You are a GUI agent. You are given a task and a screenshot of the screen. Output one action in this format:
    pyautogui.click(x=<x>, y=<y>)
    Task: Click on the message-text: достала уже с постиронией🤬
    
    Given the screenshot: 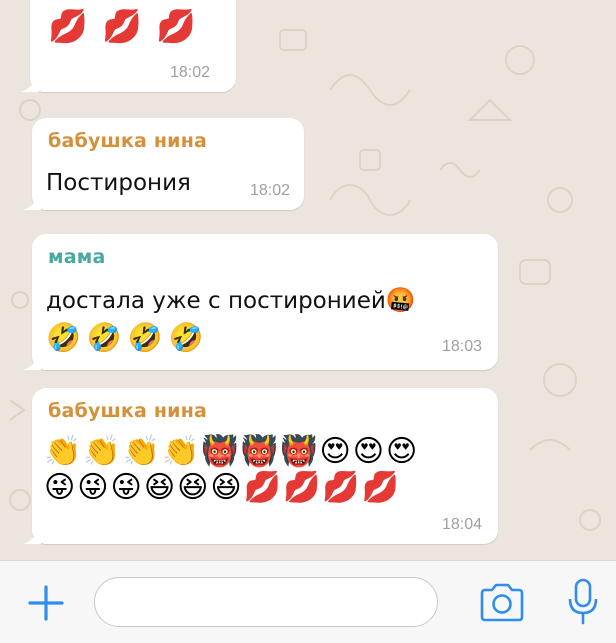 What is the action you would take?
    pyautogui.click(x=231, y=300)
    